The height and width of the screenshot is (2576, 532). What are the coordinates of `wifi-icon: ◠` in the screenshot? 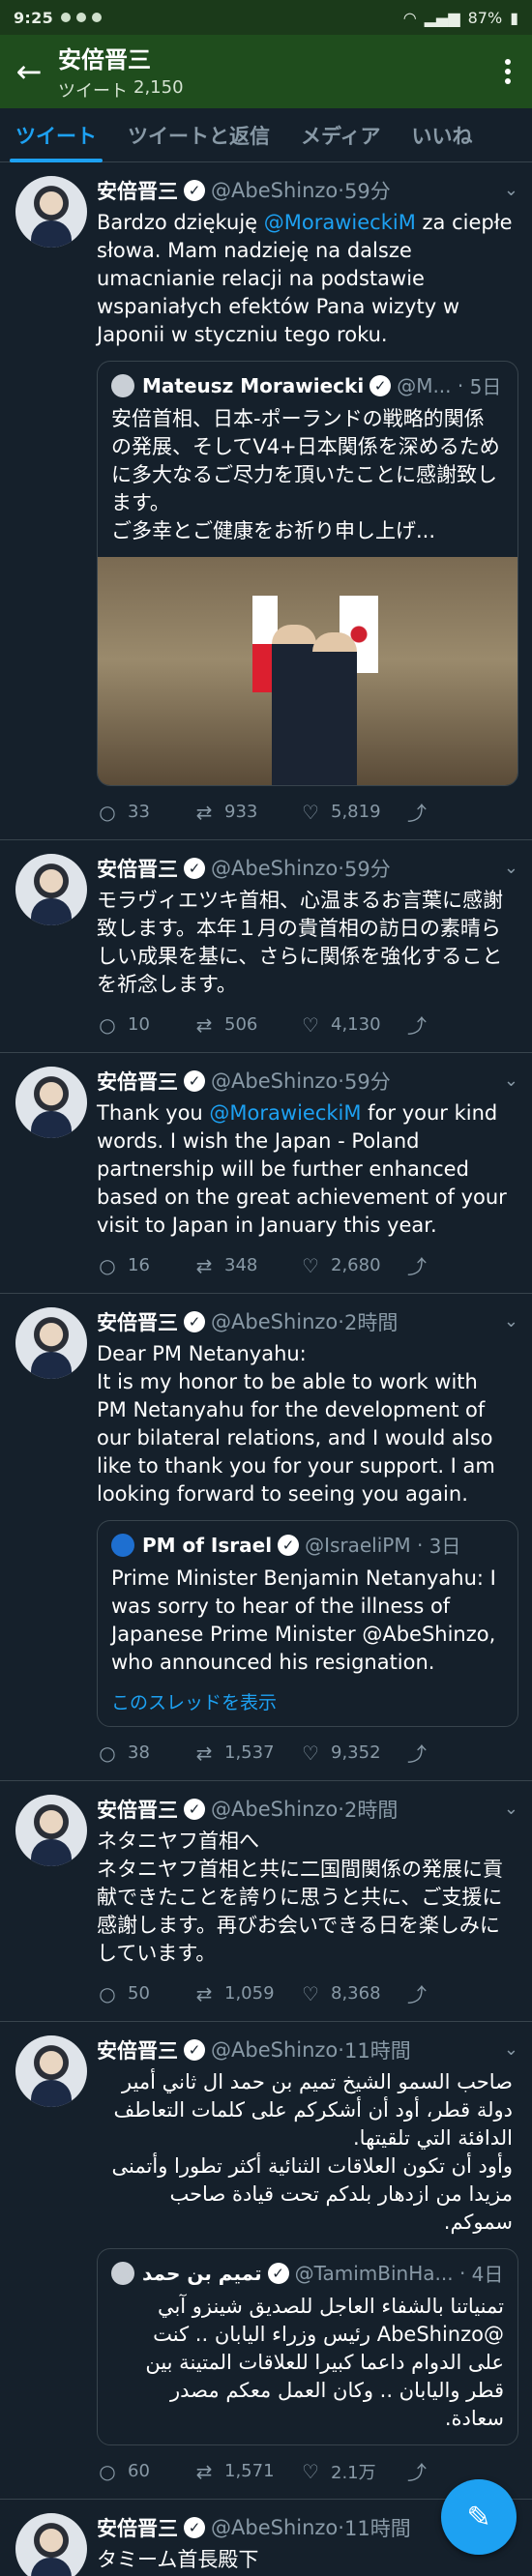 It's located at (409, 17).